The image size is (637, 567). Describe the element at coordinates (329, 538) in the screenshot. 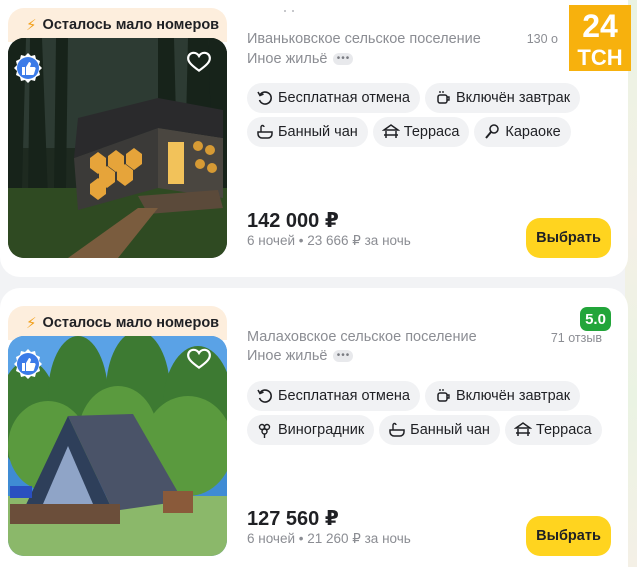

I see `price-per-night: 6 ночей • 21 260 ₽ за ночь` at that location.